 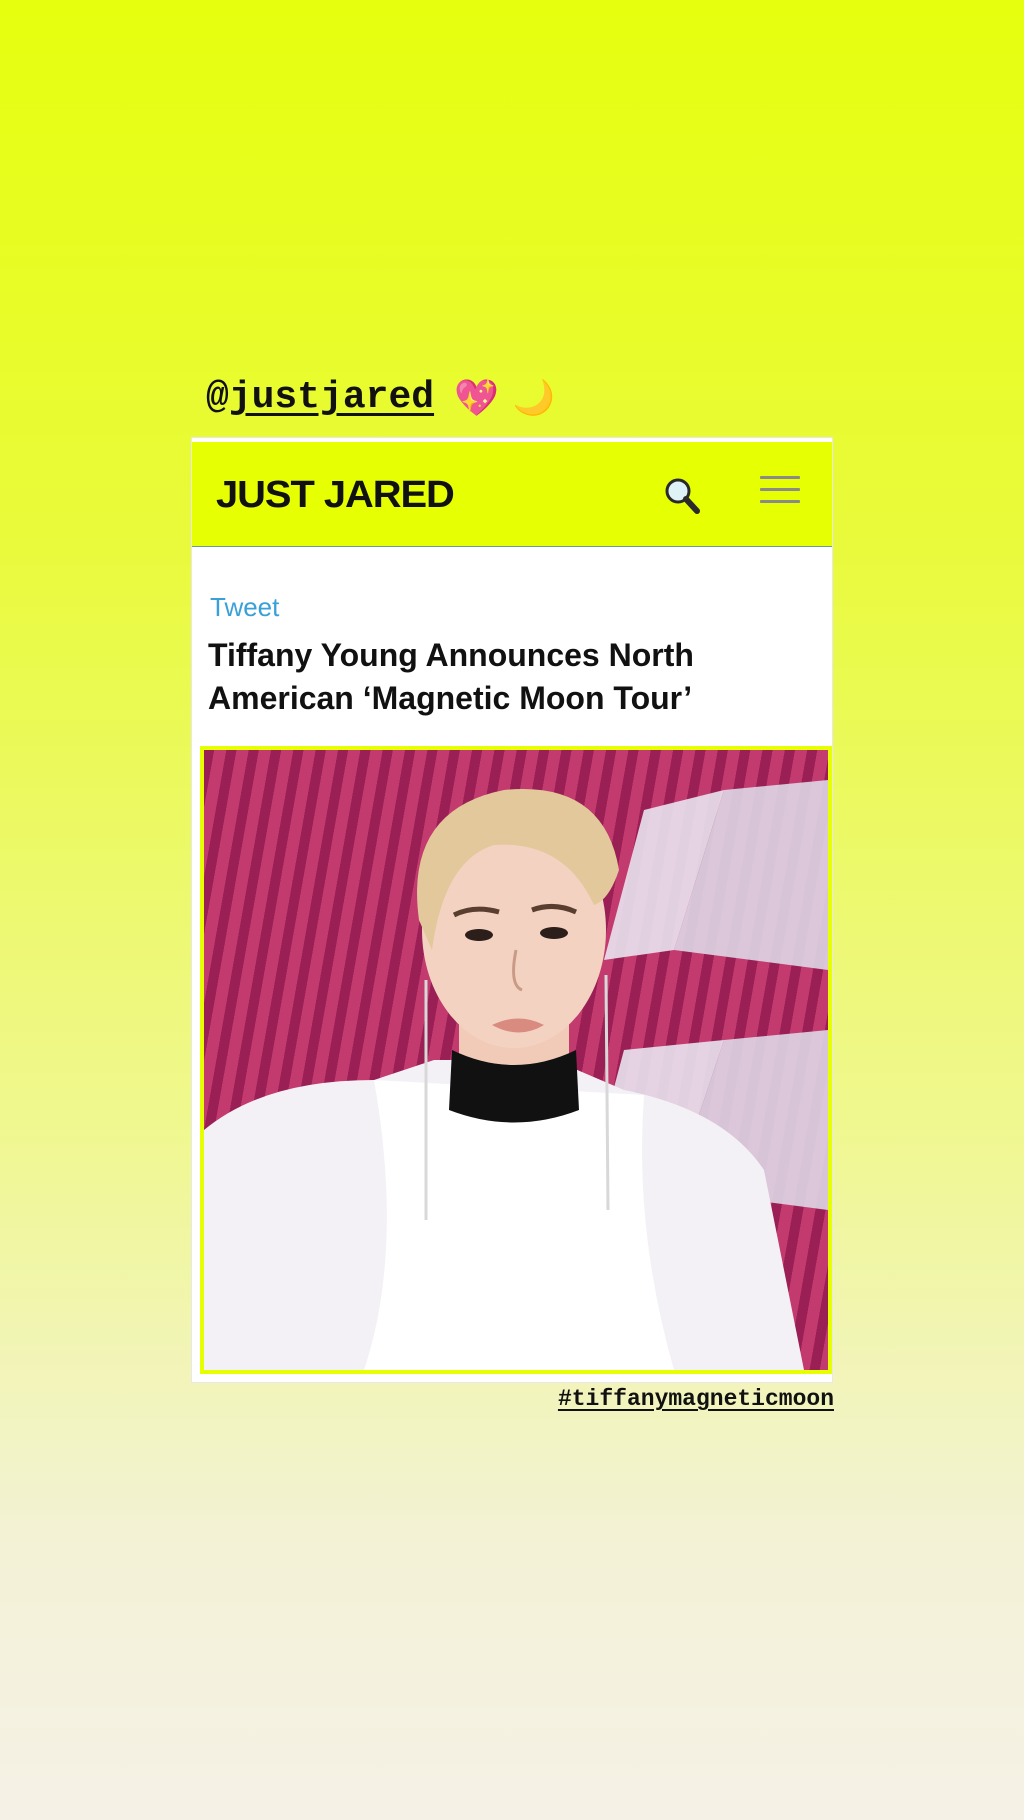 What do you see at coordinates (476, 397) in the screenshot?
I see `sparkling-heart-emoji: 💖` at bounding box center [476, 397].